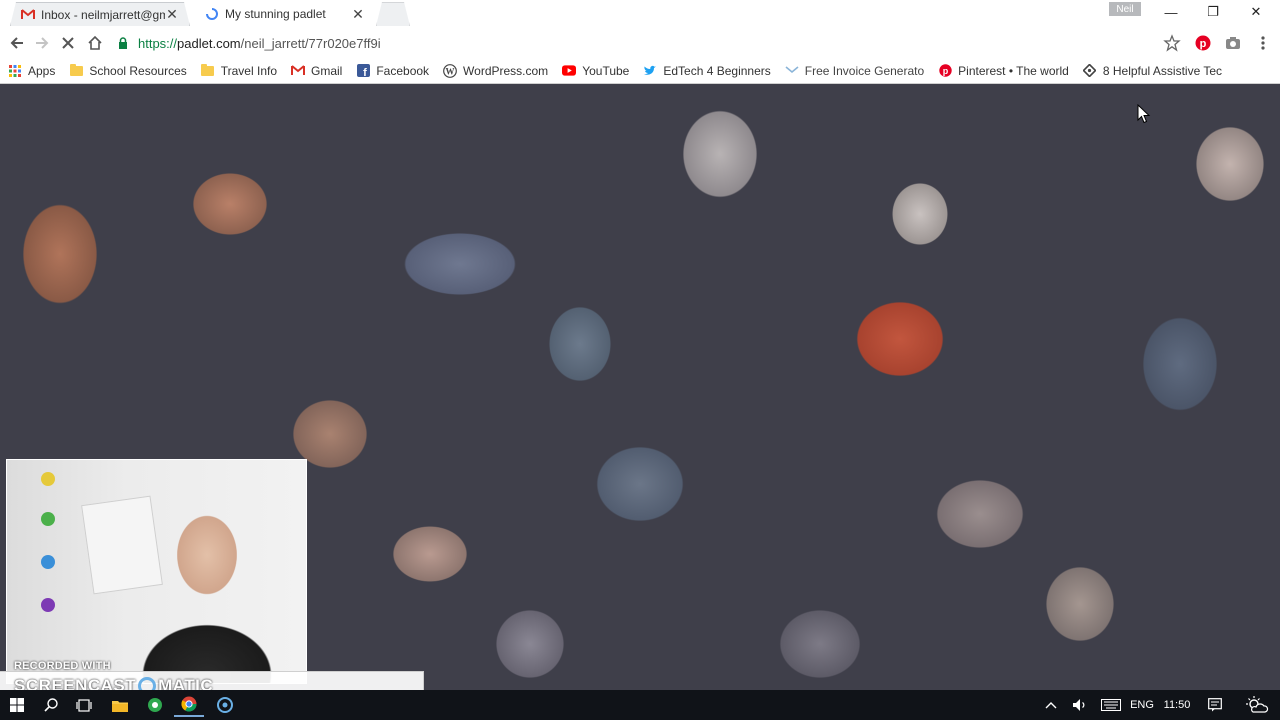 The height and width of the screenshot is (720, 1280). I want to click on back-arrow-icon, so click(17, 43).